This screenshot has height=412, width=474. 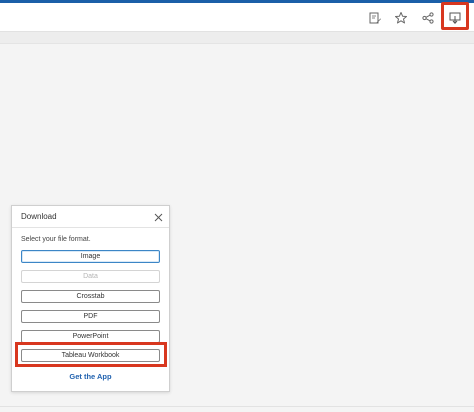 I want to click on edit-sheet-icon, so click(x=375, y=18).